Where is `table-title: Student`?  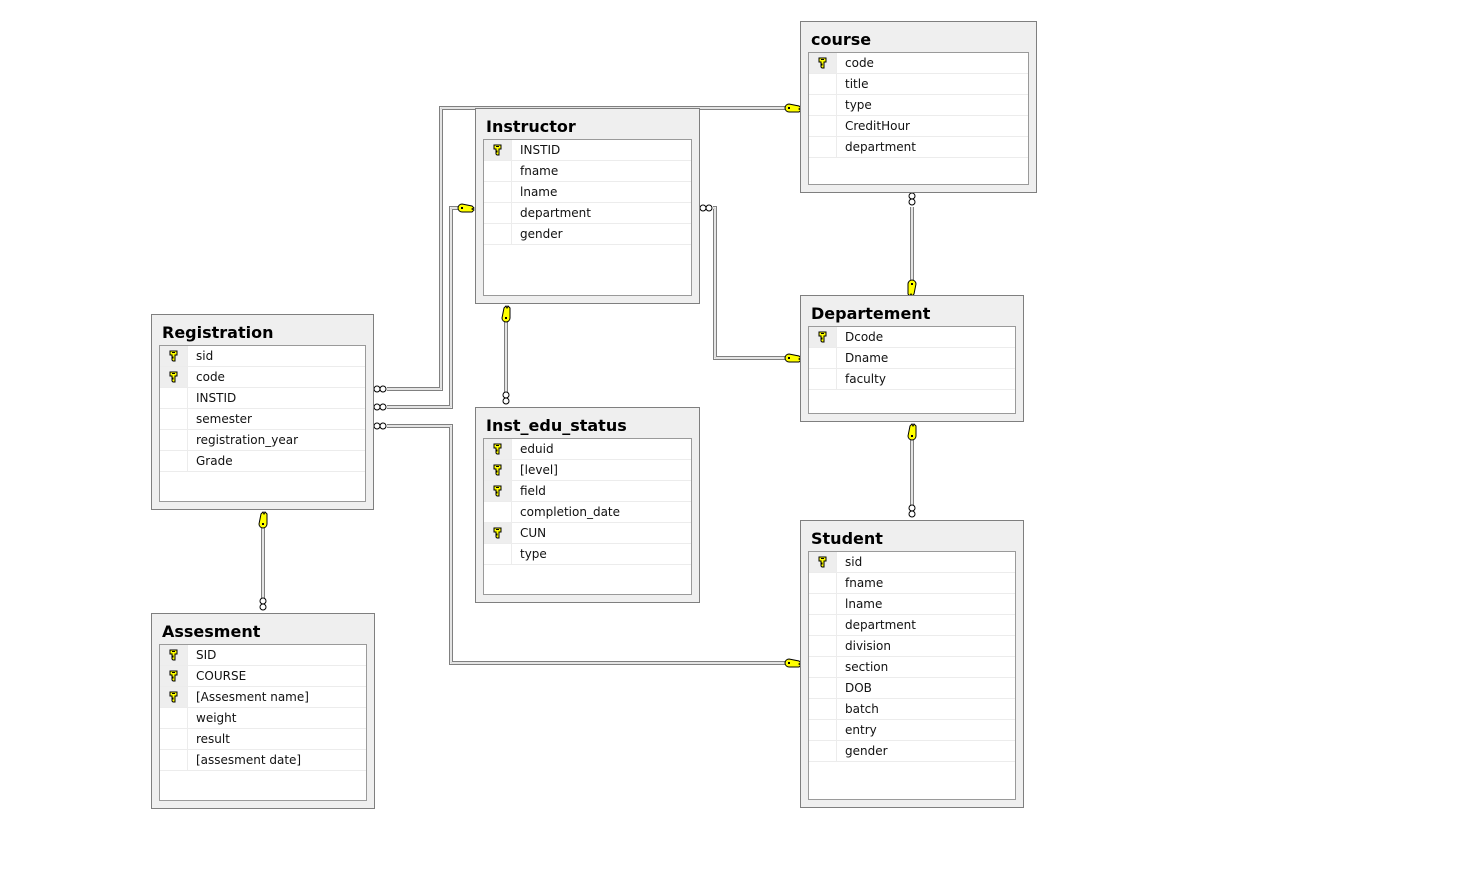
table-title: Student is located at coordinates (847, 538).